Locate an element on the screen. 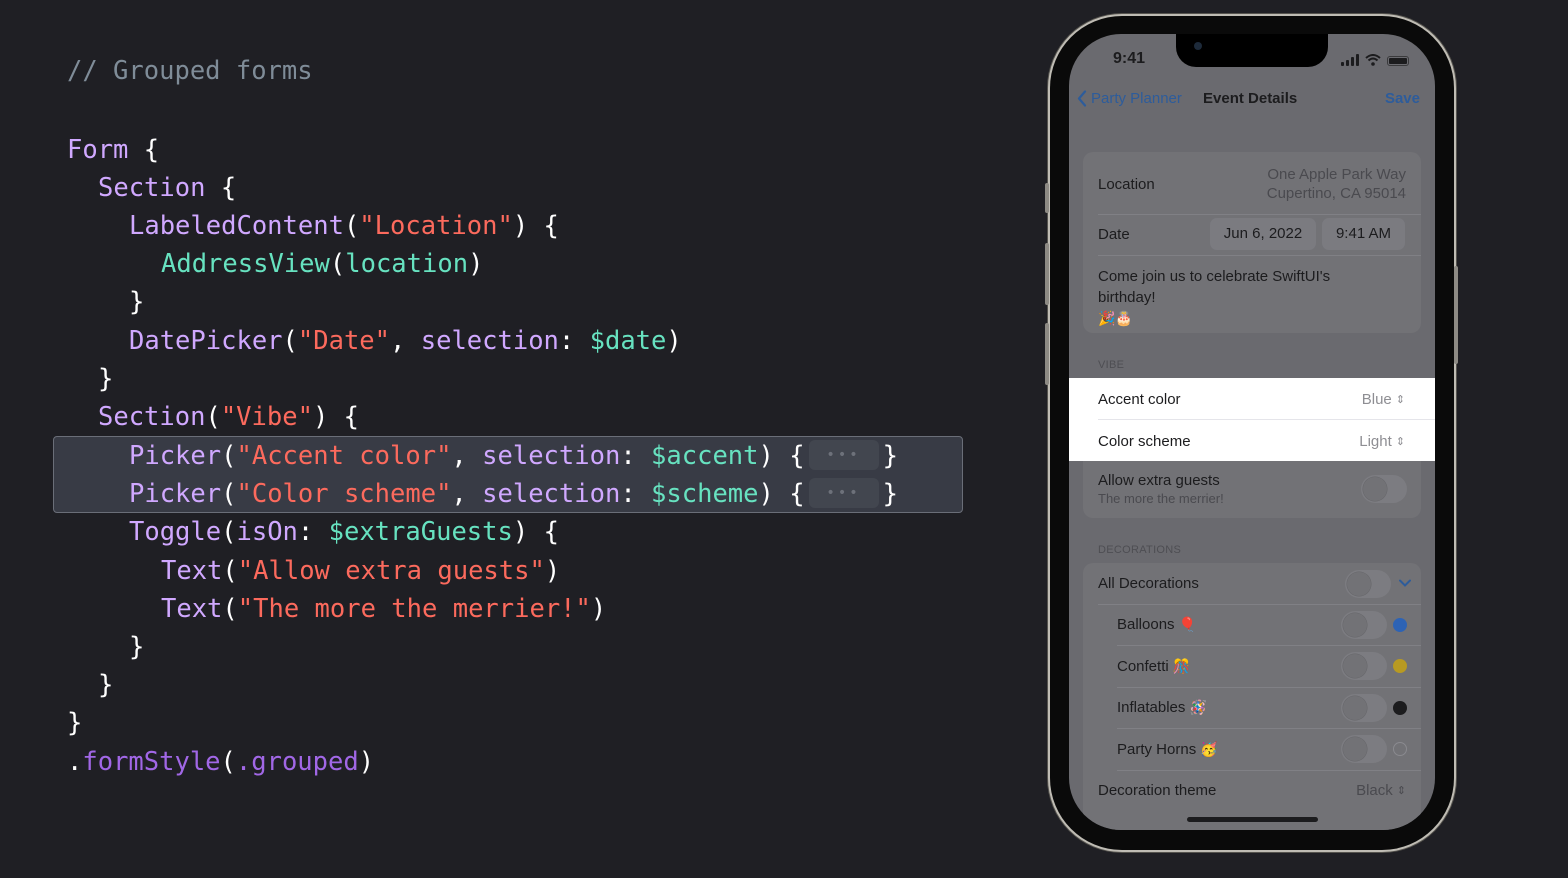 The width and height of the screenshot is (1568, 878). code-token: "Date" is located at coordinates (344, 341).